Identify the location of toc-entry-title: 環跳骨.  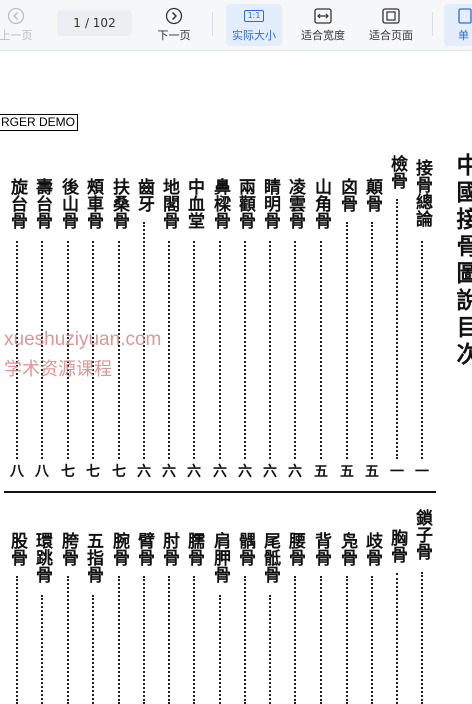
(42, 557).